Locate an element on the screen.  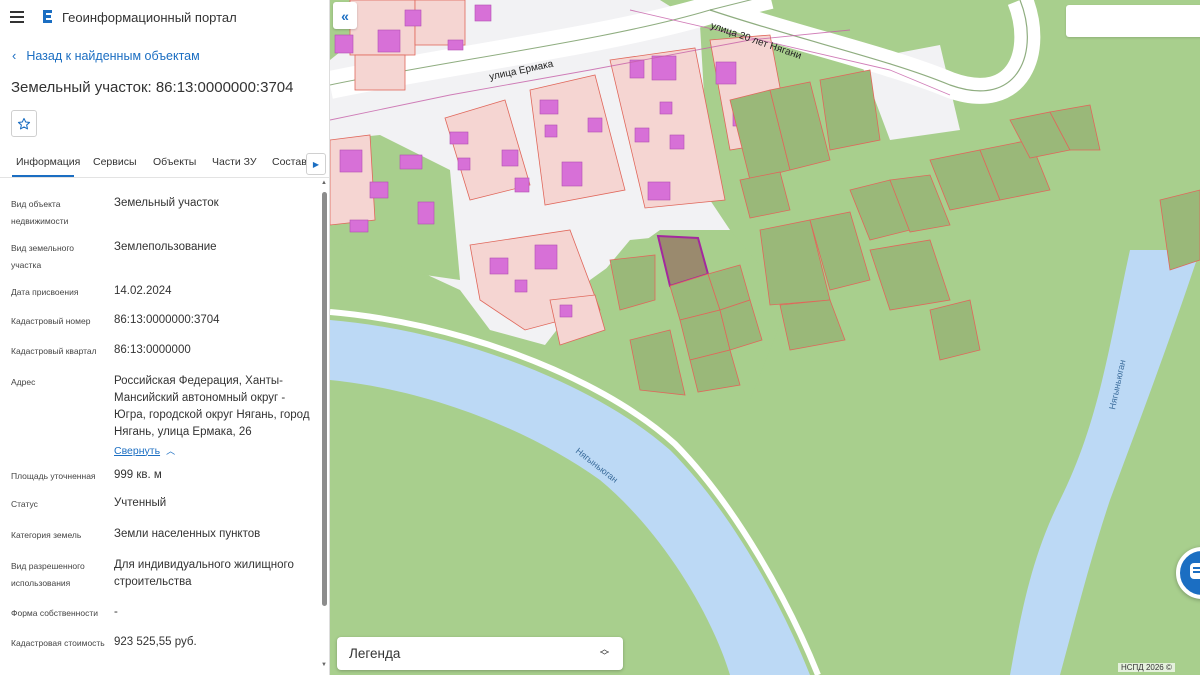
tab-land-parts: Части ЗУ is located at coordinates (234, 162).